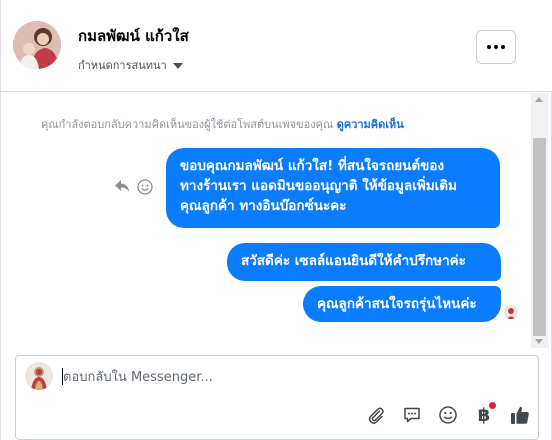 The height and width of the screenshot is (440, 552). What do you see at coordinates (364, 262) in the screenshot?
I see `message-bubble: สวัสดีค่ะ เซลล์แอนยินดีให้คำปรึกษาค่ะ` at bounding box center [364, 262].